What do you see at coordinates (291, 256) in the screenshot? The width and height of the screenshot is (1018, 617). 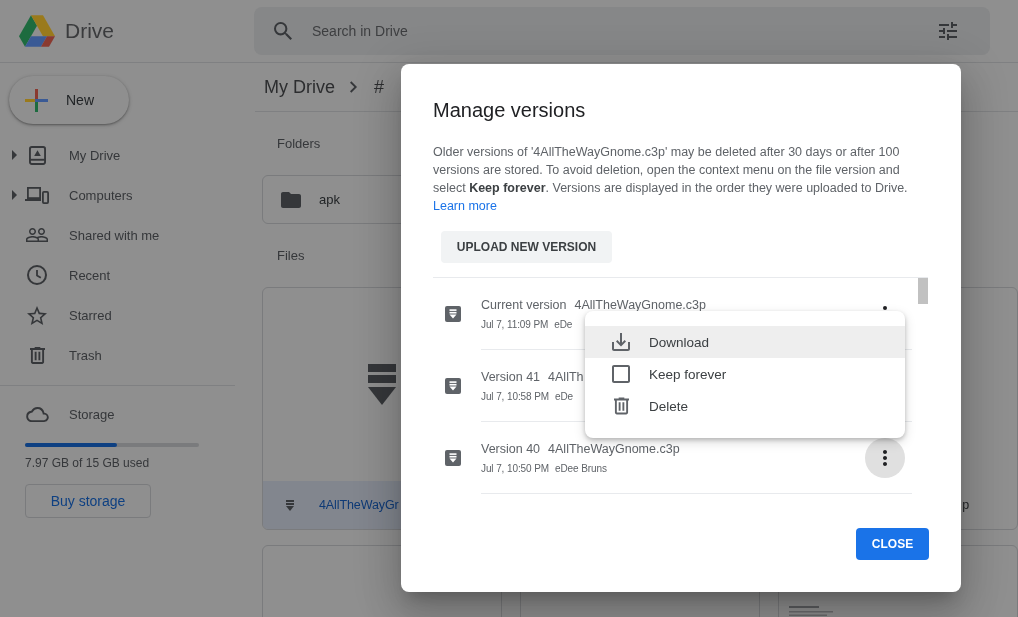 I see `section-heading: Files` at bounding box center [291, 256].